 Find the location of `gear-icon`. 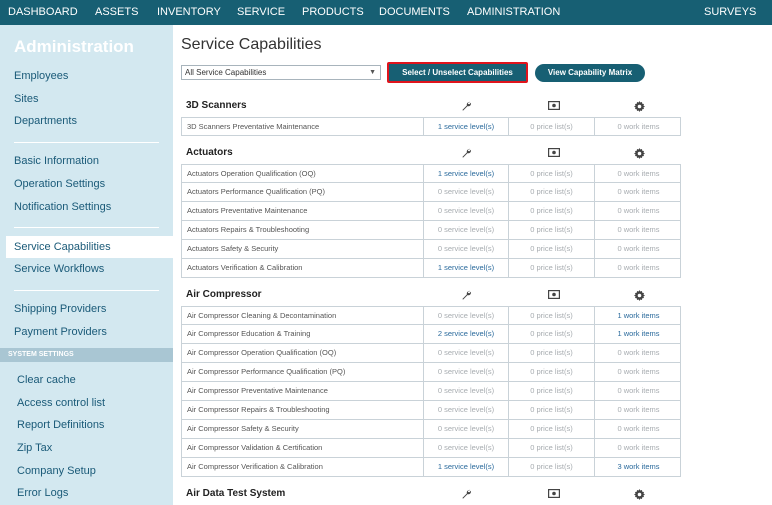

gear-icon is located at coordinates (640, 153).